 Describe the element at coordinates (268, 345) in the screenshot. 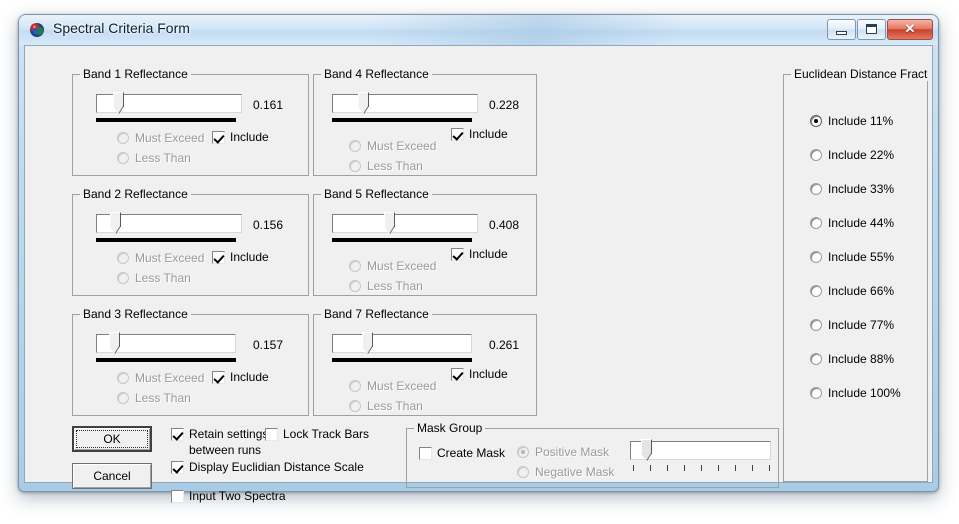

I see `value-band-3: 0.157` at that location.